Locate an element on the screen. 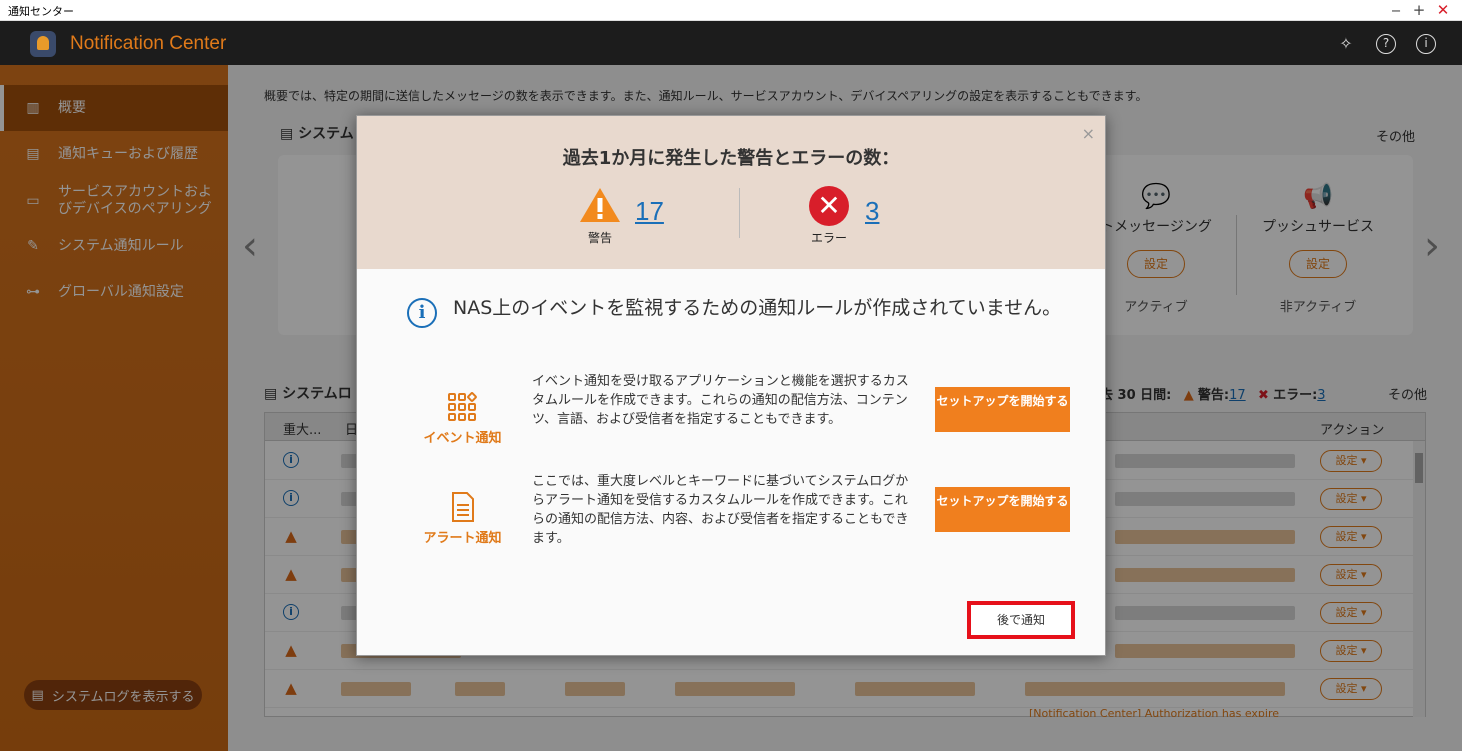  minimize-button: ‒ is located at coordinates (1396, 10).